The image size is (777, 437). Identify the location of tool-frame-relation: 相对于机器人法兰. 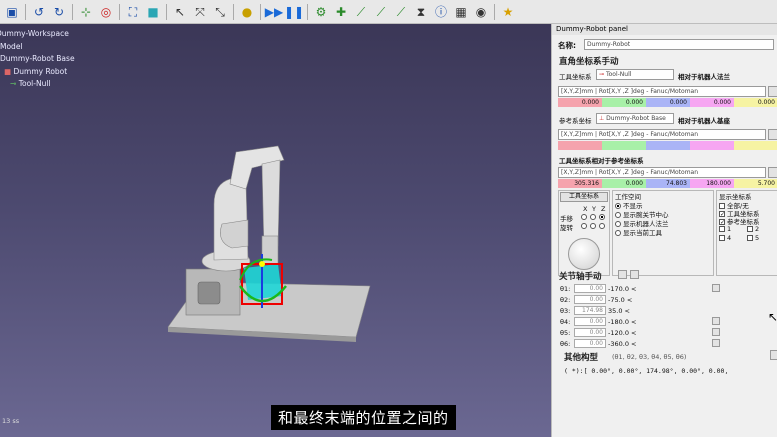
(704, 77).